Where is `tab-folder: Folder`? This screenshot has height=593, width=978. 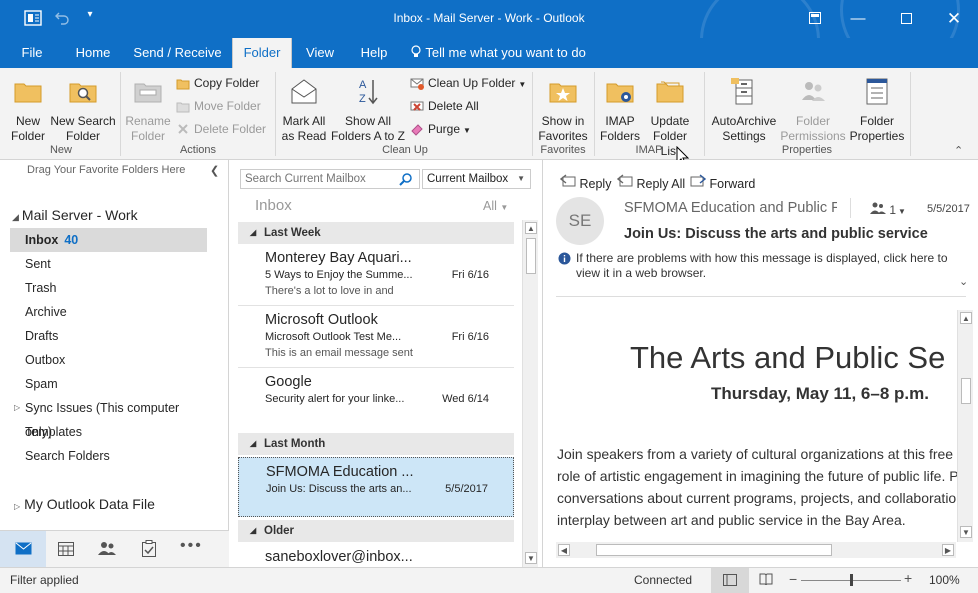
tab-folder: Folder is located at coordinates (262, 53).